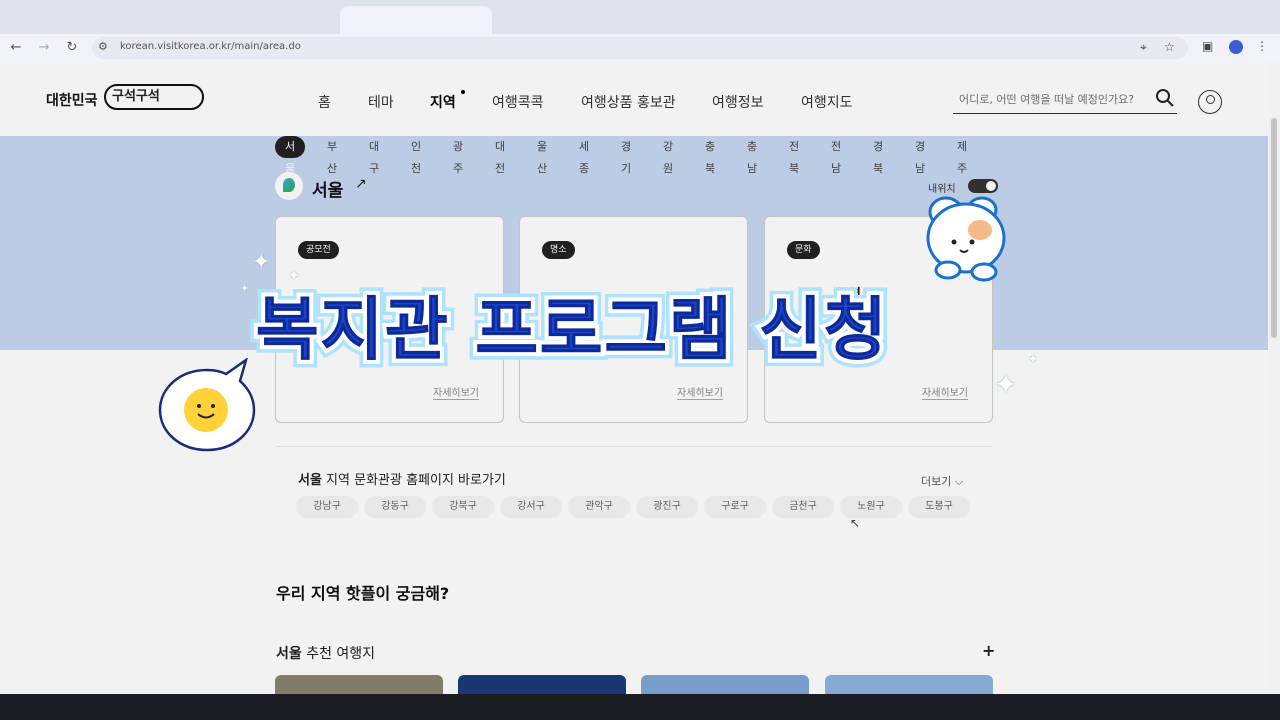  I want to click on links-title-text: 지역 문화관광 홈페이지 바로가기, so click(413, 480).